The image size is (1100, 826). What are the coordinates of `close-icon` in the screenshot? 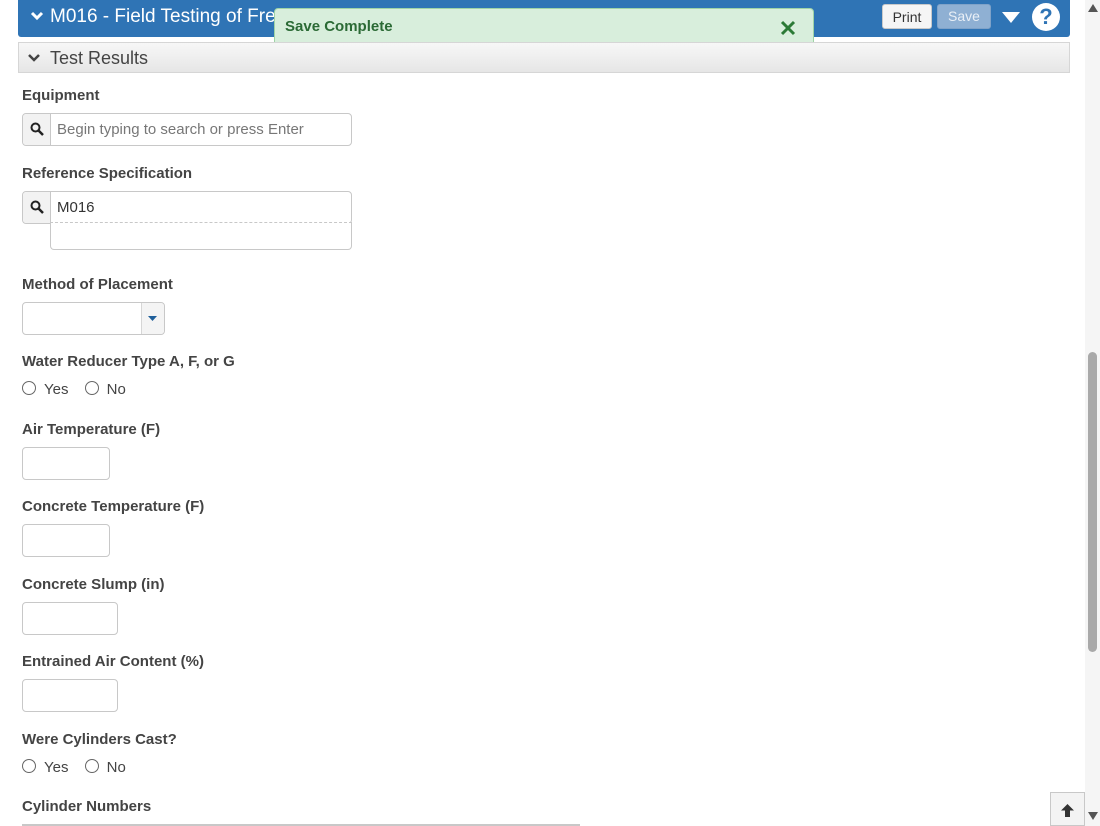 It's located at (788, 28).